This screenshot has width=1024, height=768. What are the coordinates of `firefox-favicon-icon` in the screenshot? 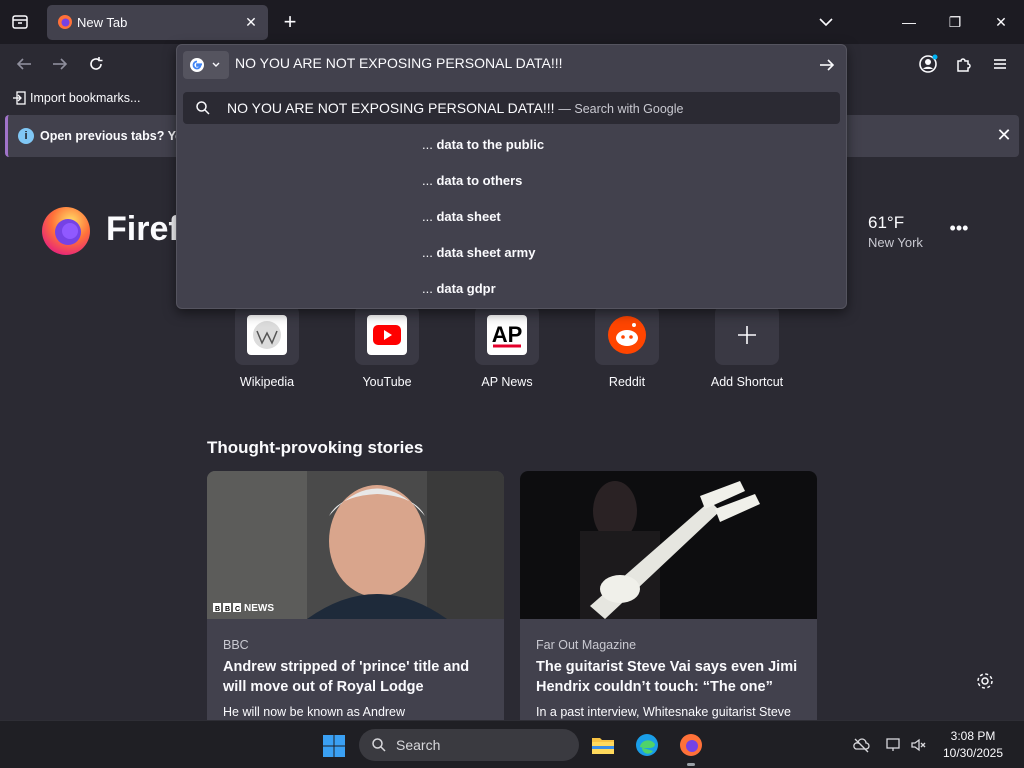 It's located at (65, 22).